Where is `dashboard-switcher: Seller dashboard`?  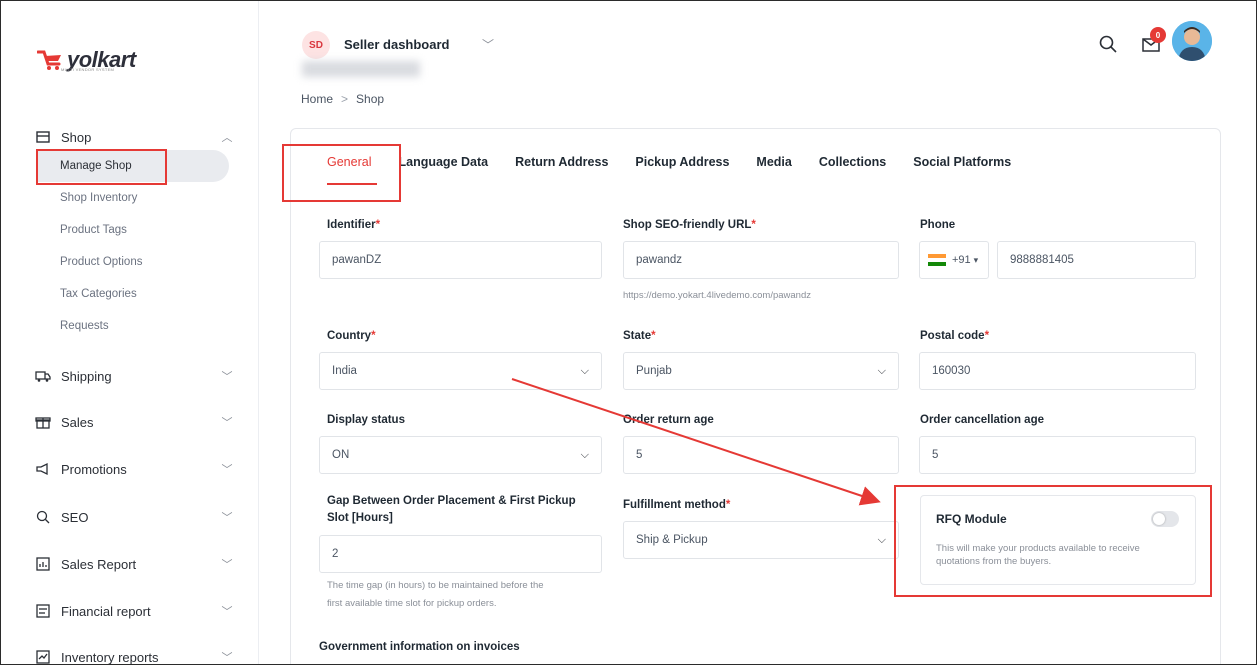 dashboard-switcher: Seller dashboard is located at coordinates (396, 44).